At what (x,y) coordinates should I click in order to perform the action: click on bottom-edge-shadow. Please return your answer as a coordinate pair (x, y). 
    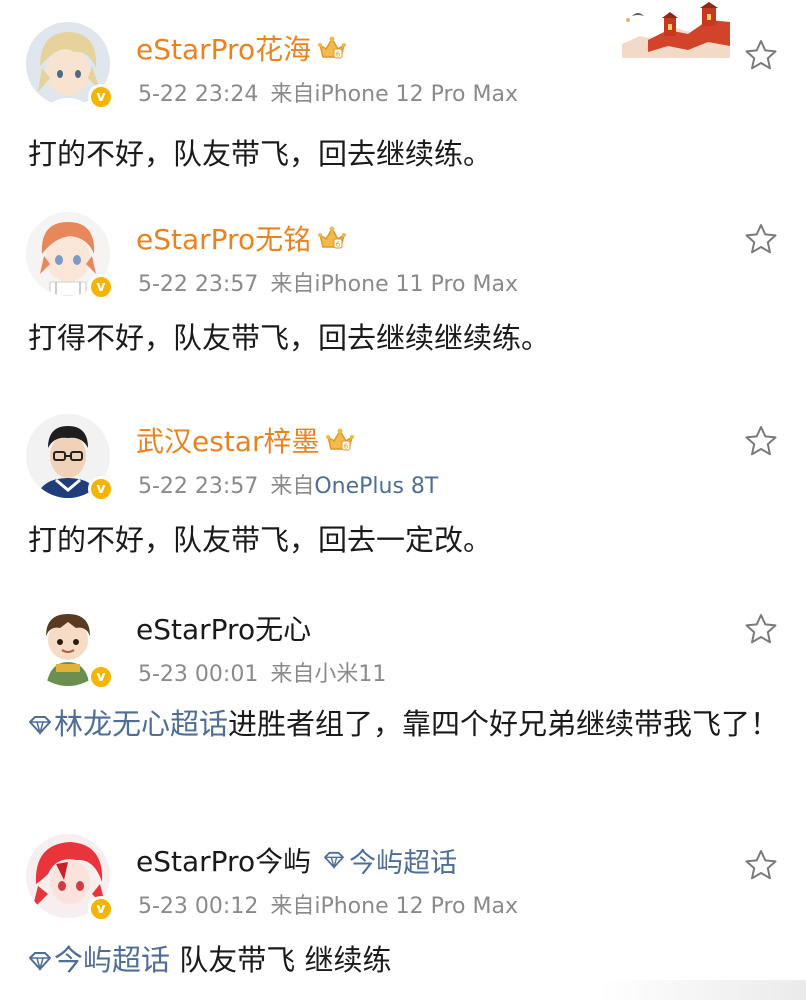
    Looking at the image, I should click on (703, 990).